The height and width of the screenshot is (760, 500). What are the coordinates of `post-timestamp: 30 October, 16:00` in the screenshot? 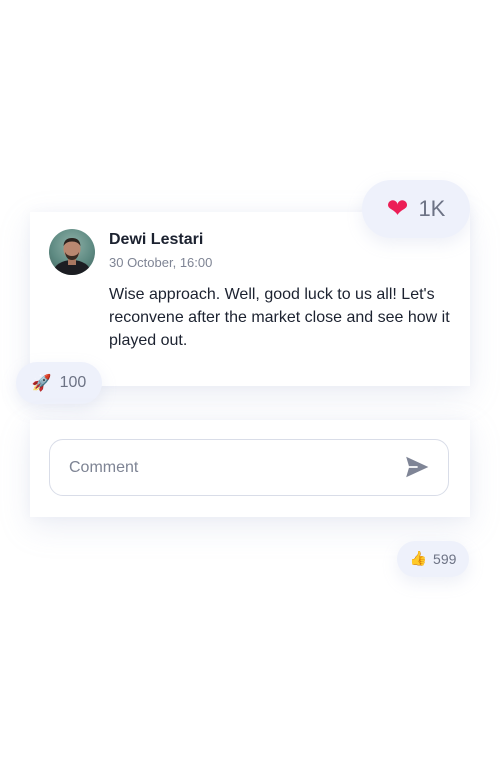 It's located at (161, 262).